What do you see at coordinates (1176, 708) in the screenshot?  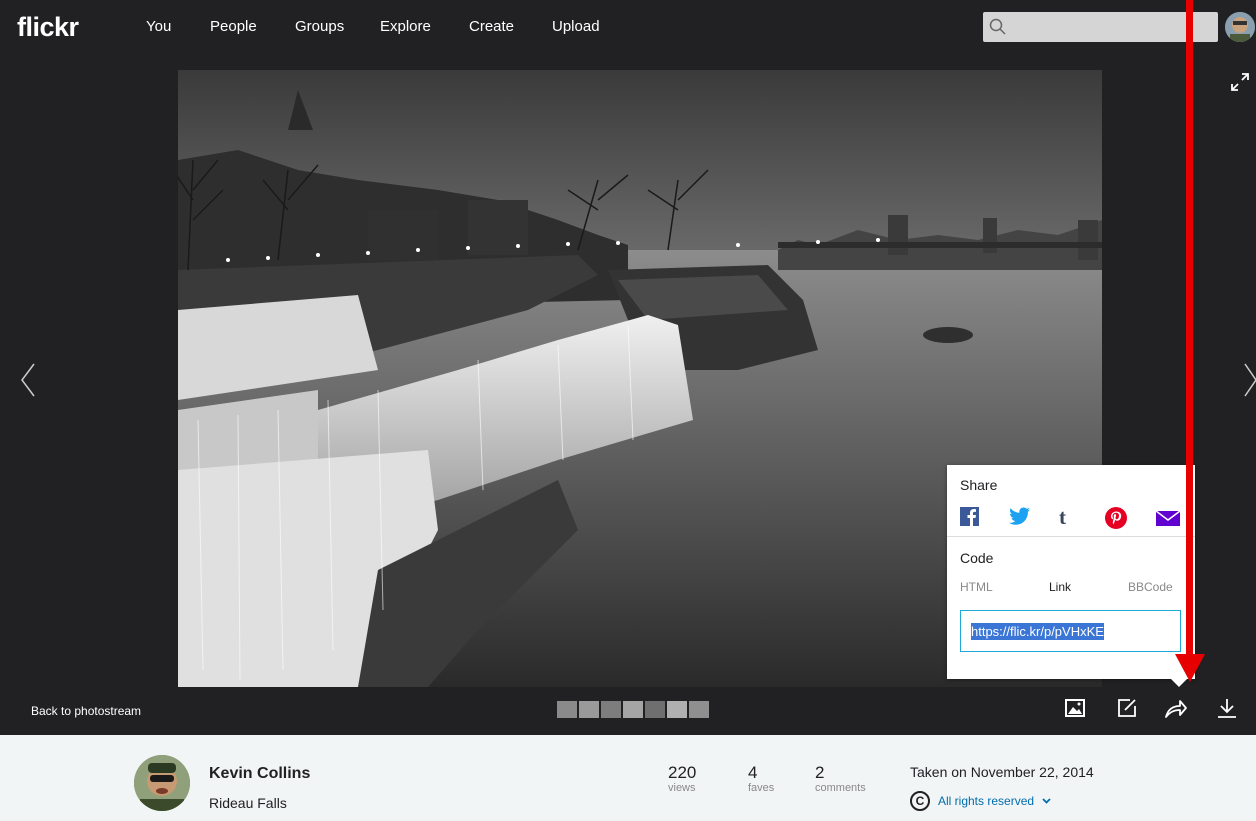 I see `share-icon` at bounding box center [1176, 708].